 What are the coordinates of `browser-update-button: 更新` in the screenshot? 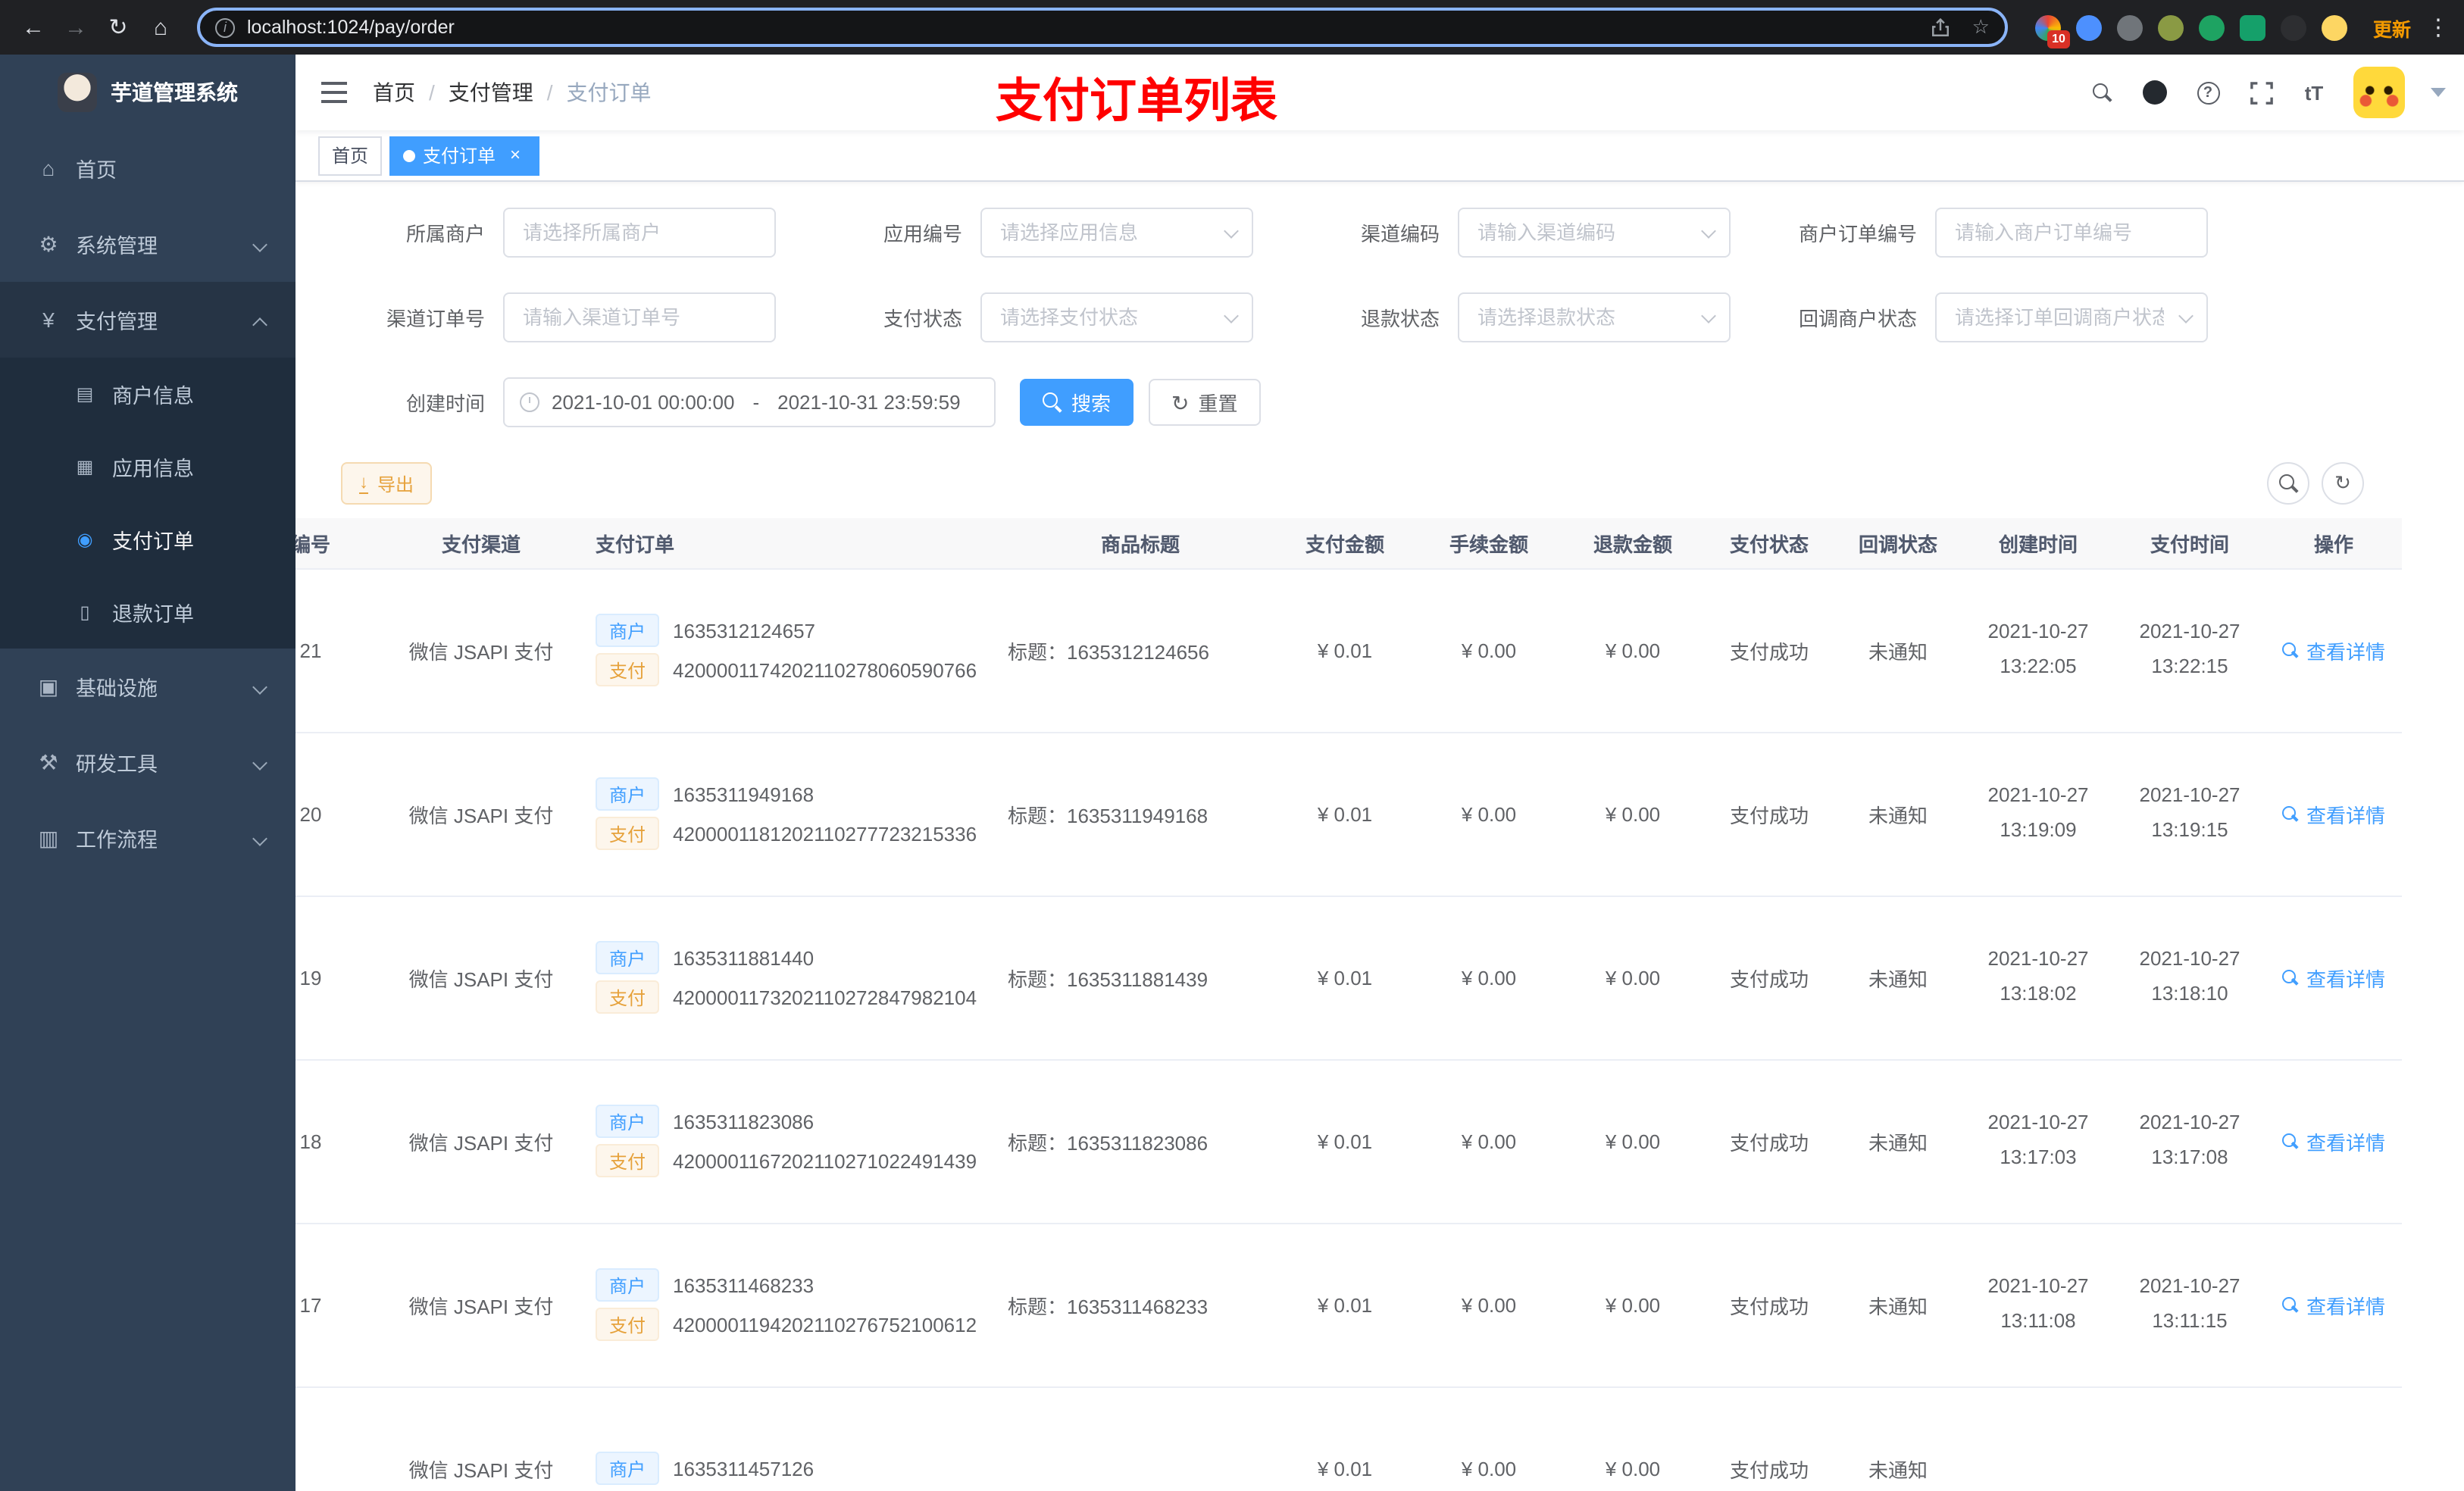 It's located at (2392, 27).